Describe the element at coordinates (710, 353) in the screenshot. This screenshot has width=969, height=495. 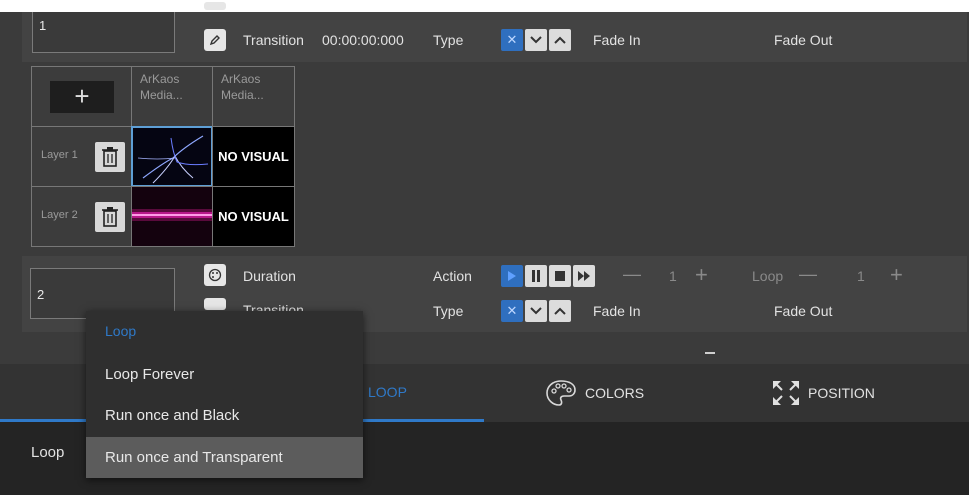
I see `resize-handle` at that location.